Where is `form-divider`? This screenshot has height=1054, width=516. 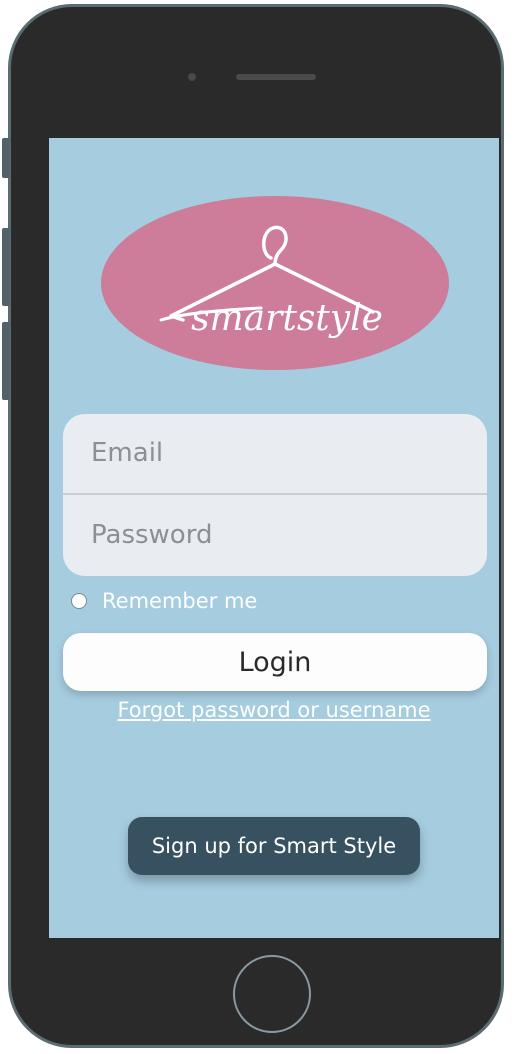
form-divider is located at coordinates (275, 494).